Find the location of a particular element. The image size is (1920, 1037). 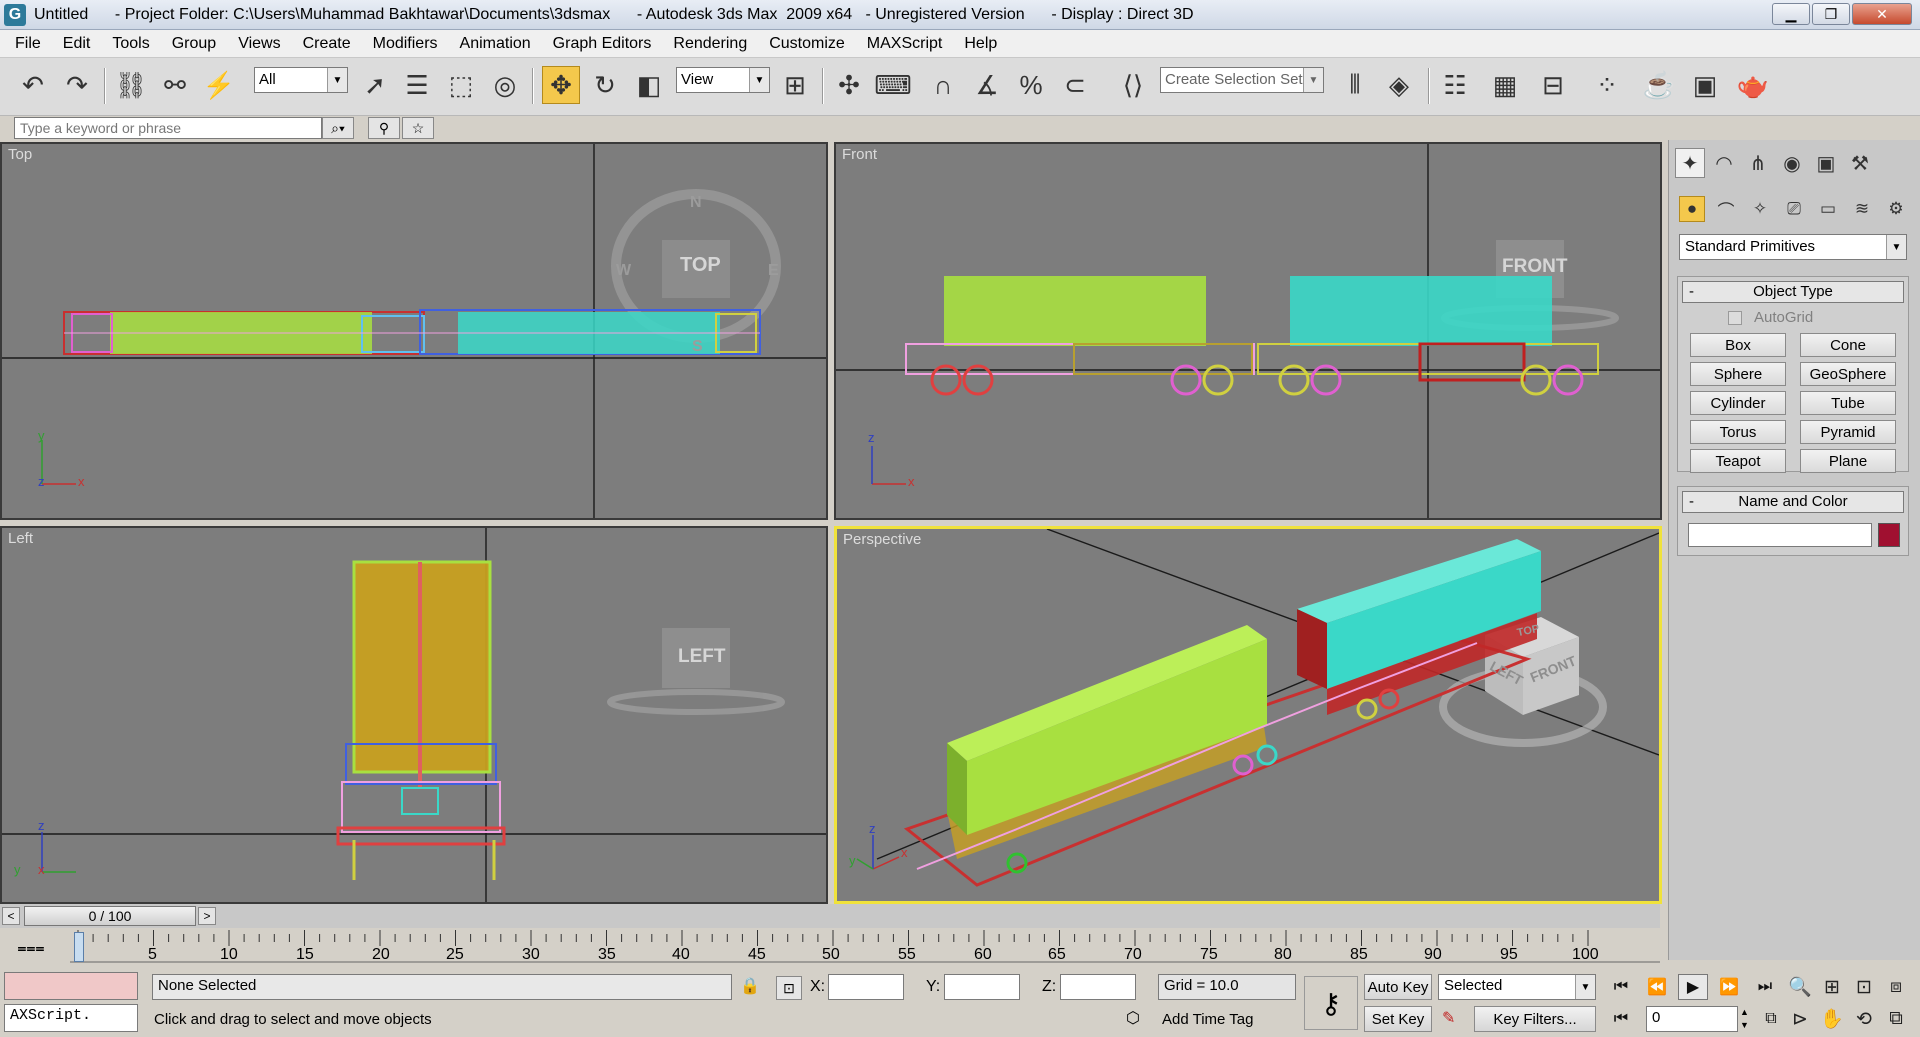

hierarchy-tab-icon: ⋔ is located at coordinates (1758, 163).